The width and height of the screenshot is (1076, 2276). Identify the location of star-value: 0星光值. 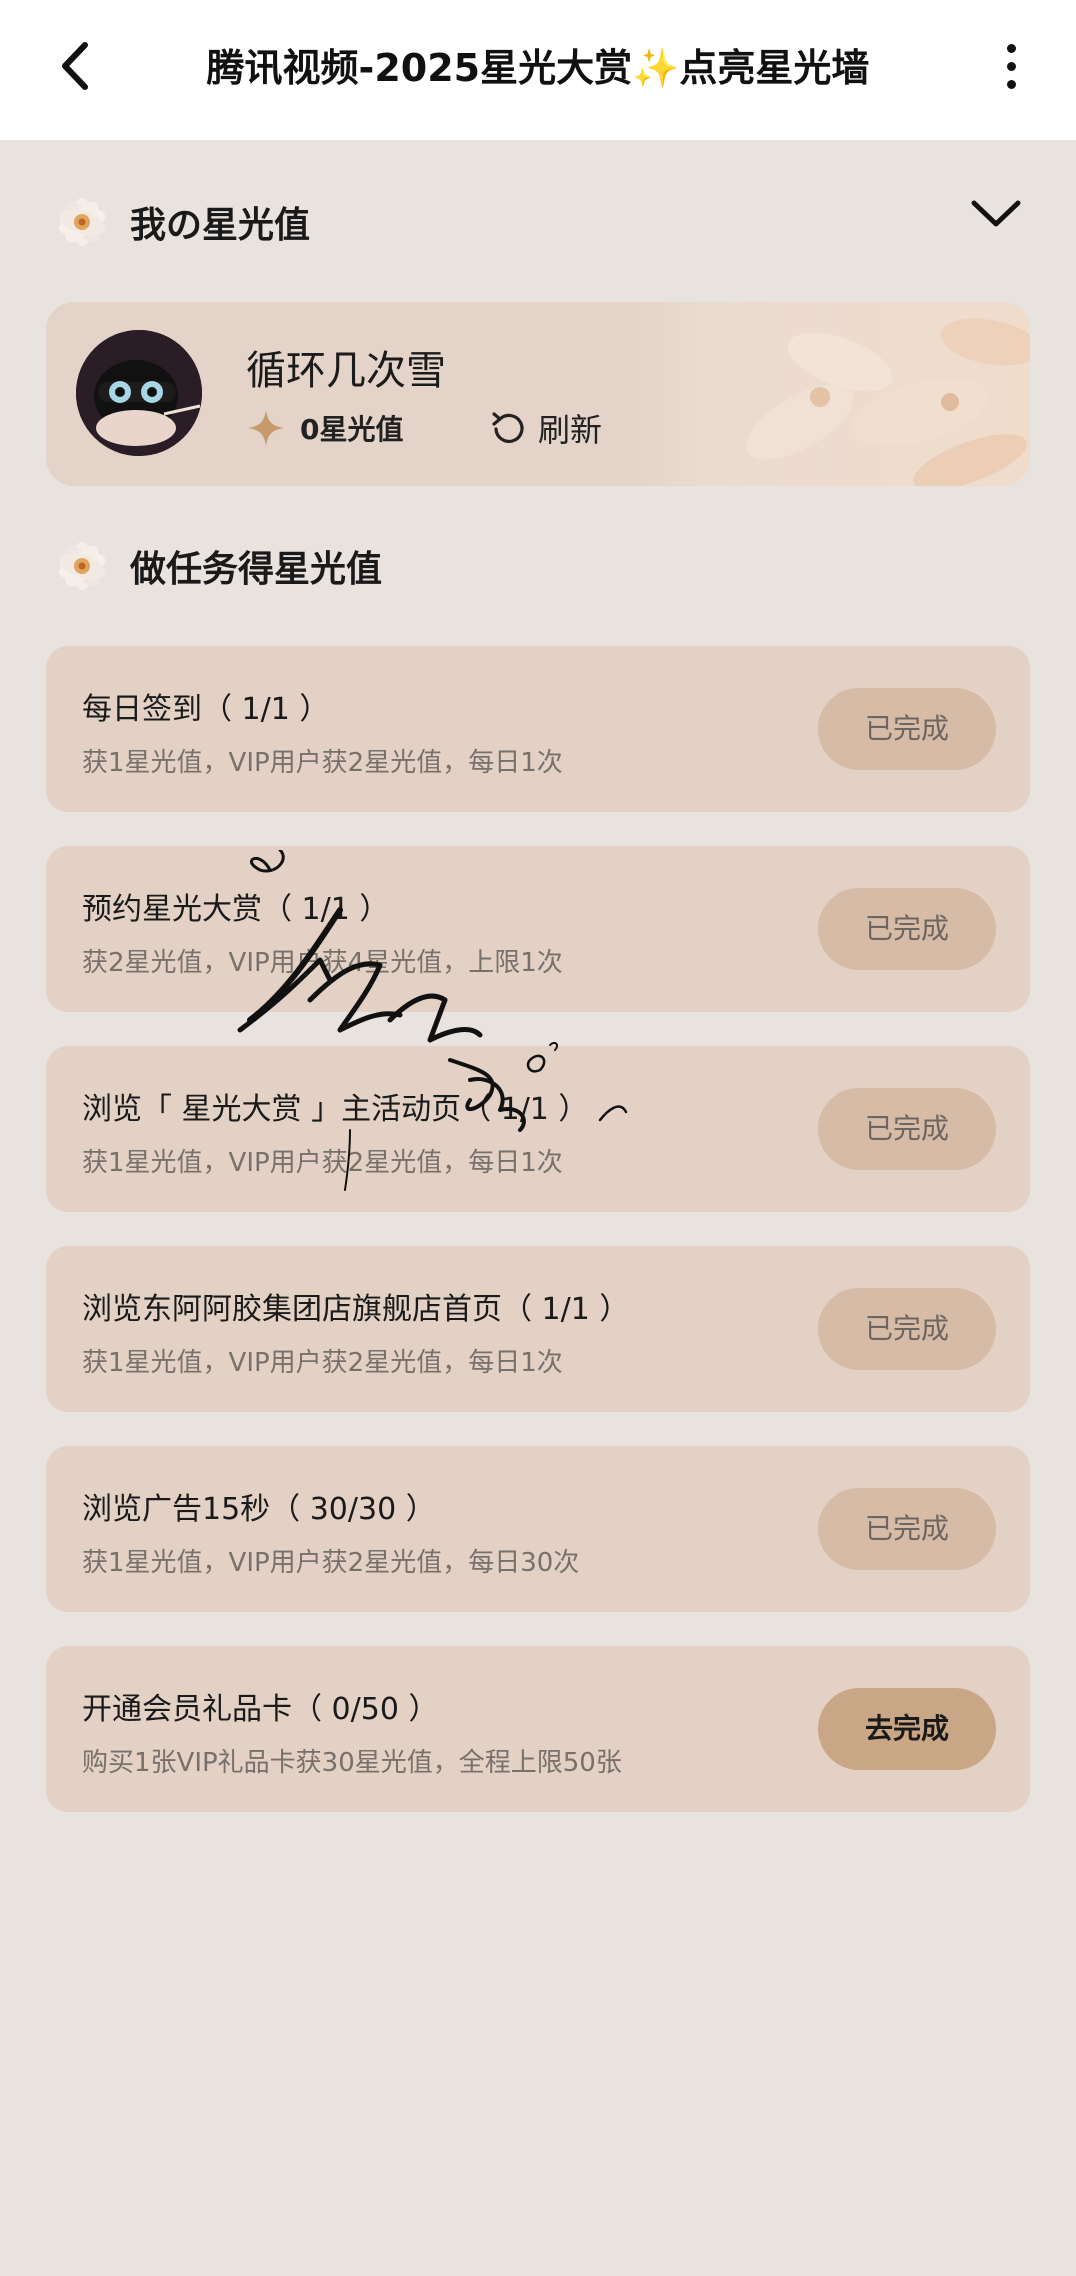
(324, 428).